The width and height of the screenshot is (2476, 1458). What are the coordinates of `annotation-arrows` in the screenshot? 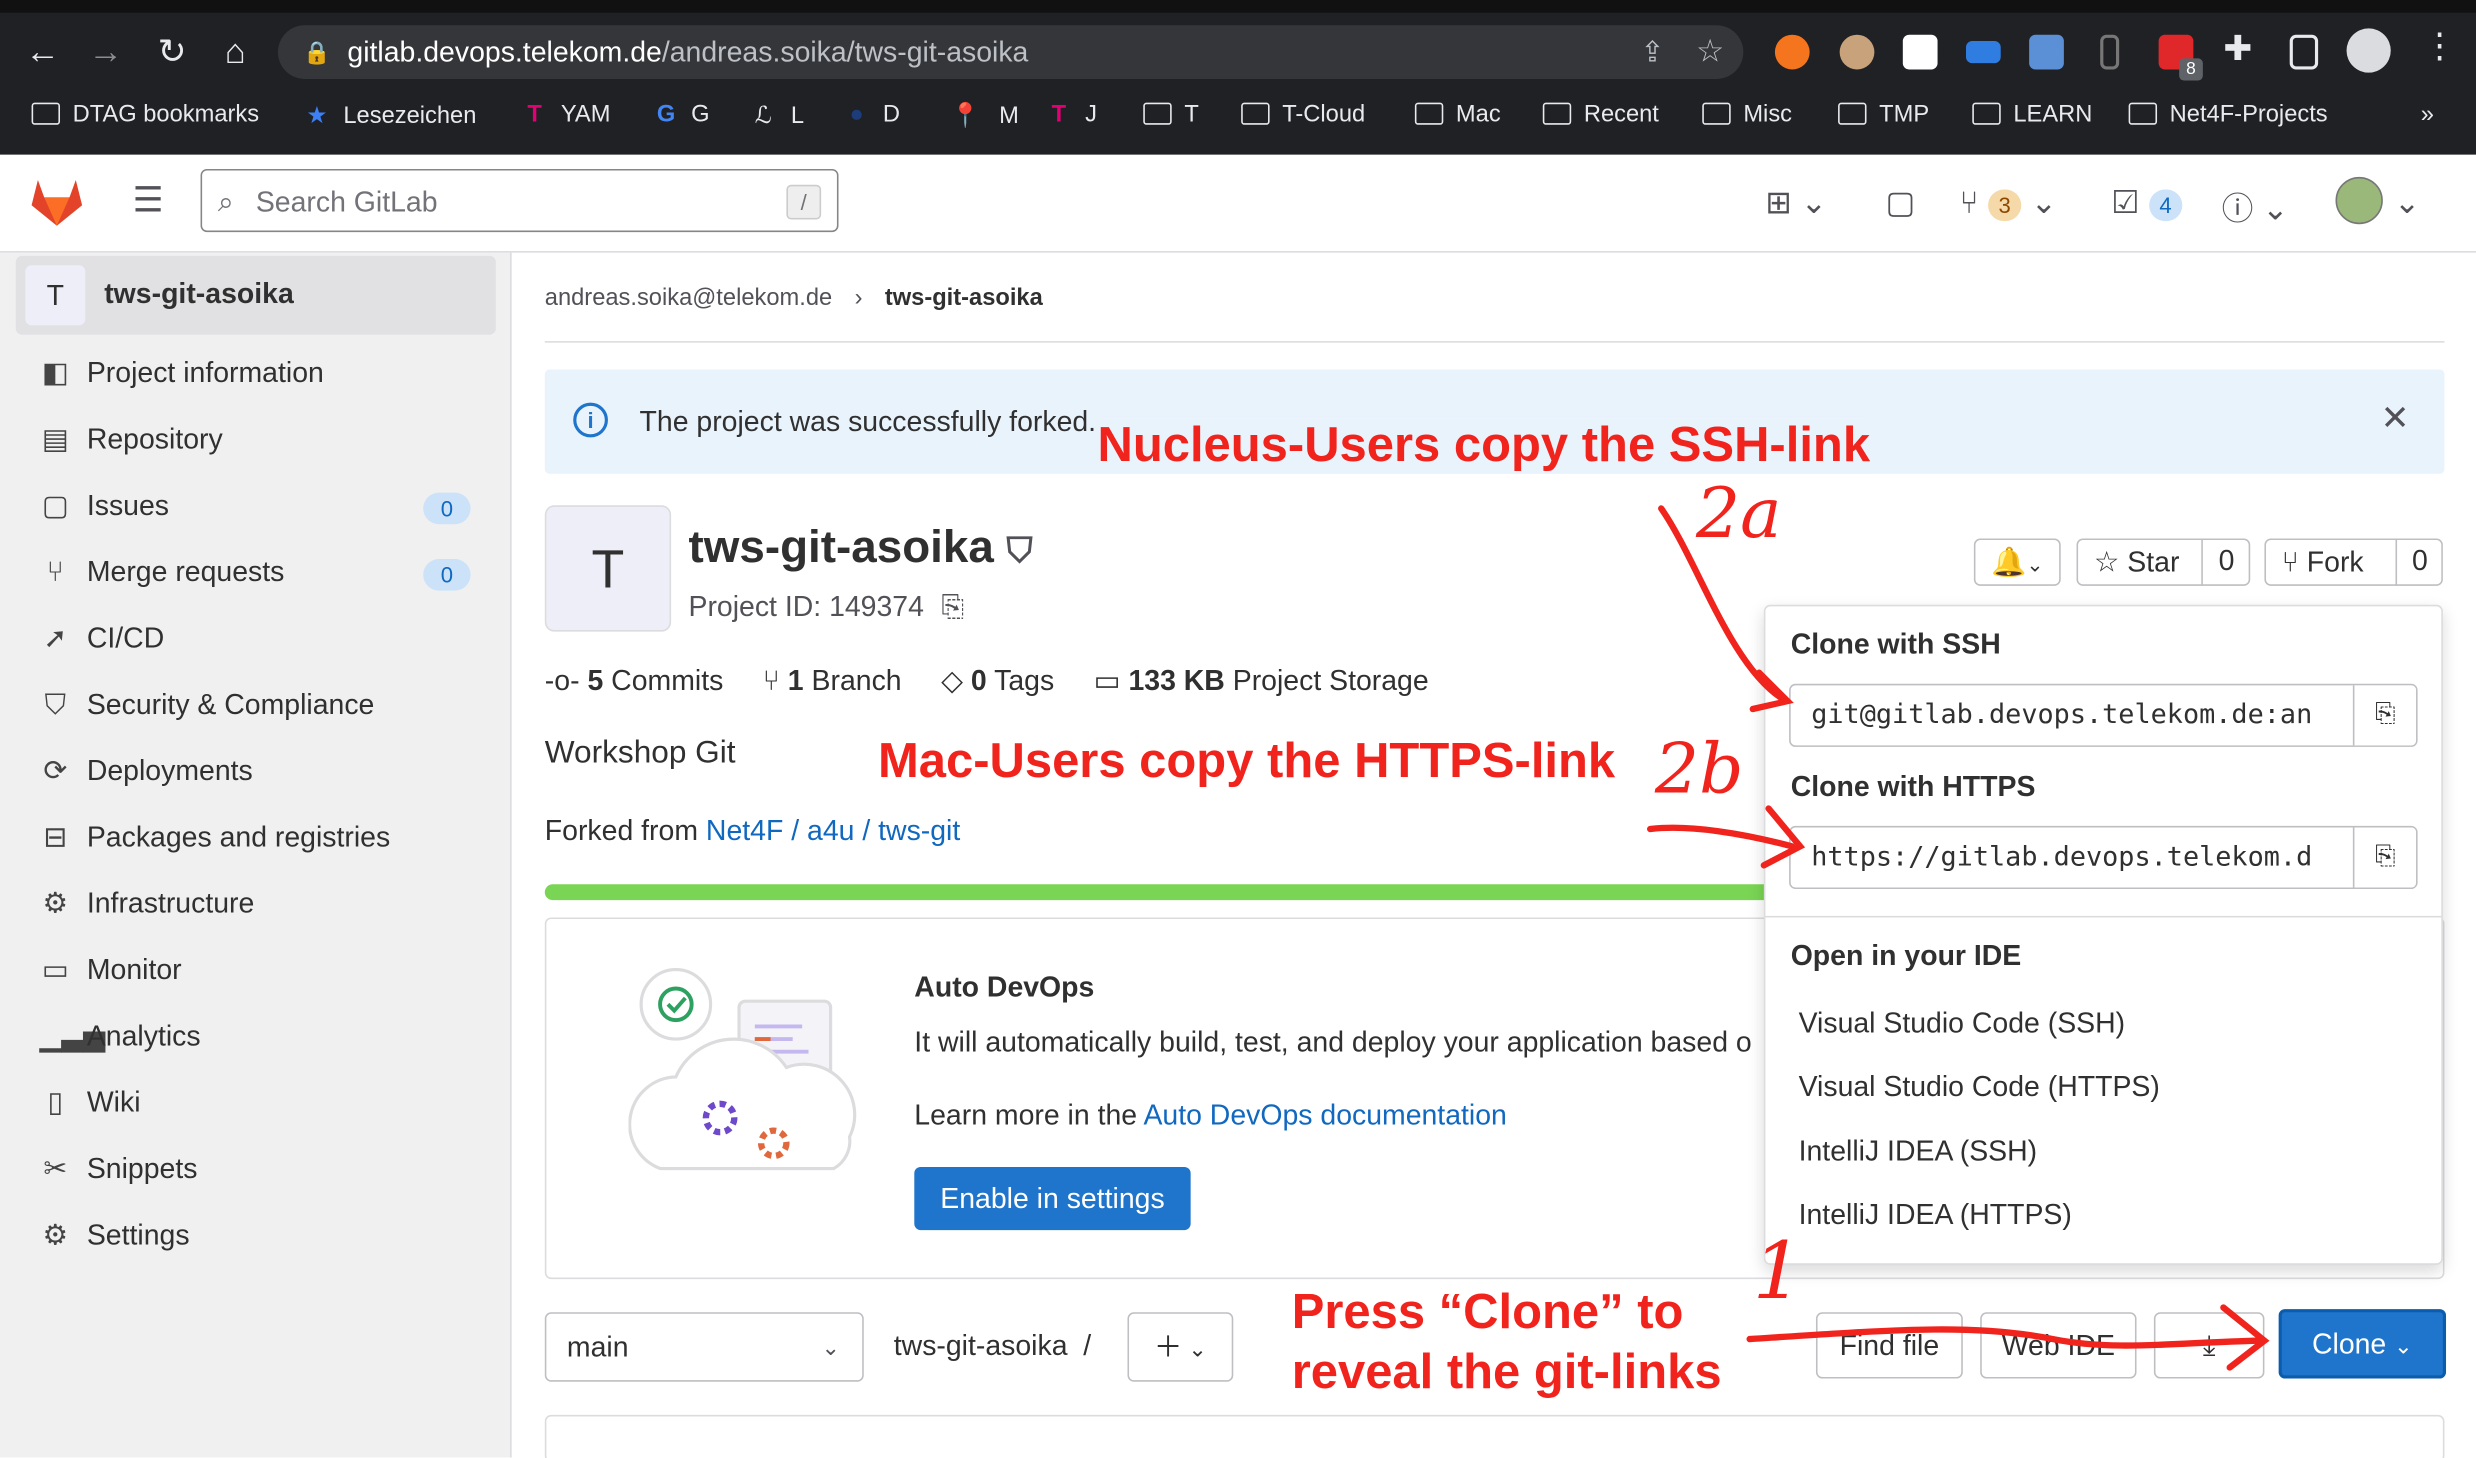 It's located at (1958, 938).